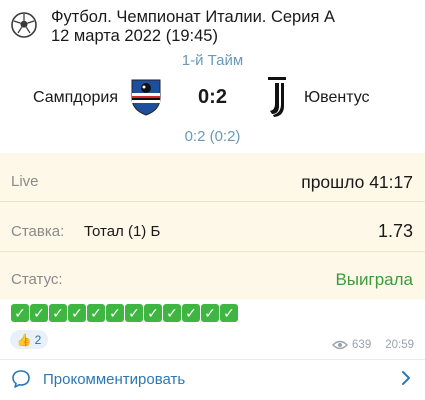 This screenshot has width=425, height=400. I want to click on away-team-name: Ювентус, so click(337, 97).